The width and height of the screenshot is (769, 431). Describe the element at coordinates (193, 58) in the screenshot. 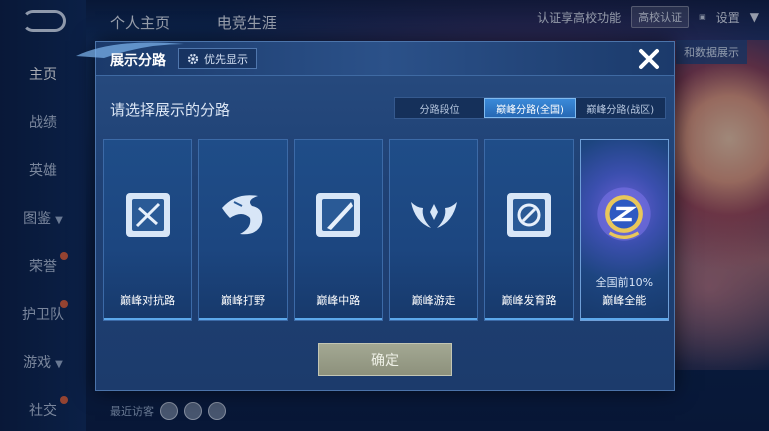

I see `gear-icon` at that location.